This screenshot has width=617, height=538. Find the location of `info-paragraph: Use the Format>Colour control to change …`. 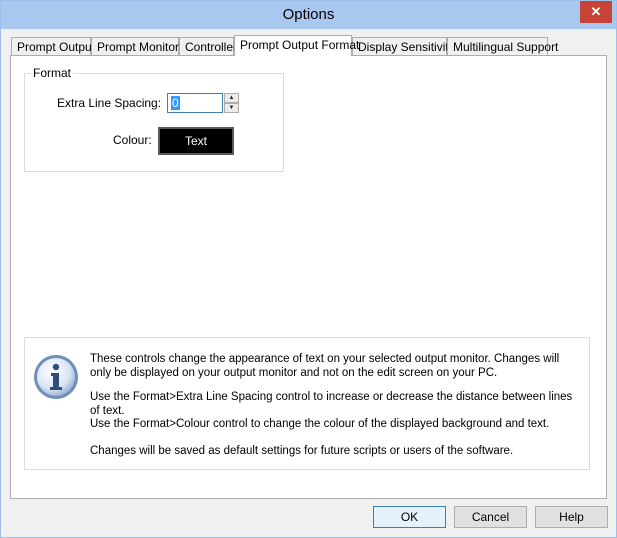

info-paragraph: Use the Format>Colour control to change … is located at coordinates (320, 424).